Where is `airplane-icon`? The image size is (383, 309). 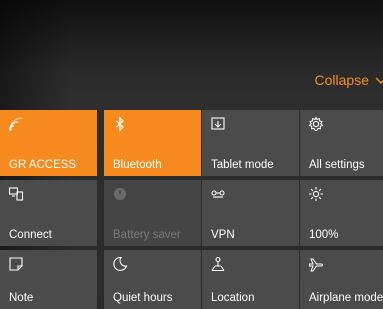 airplane-icon is located at coordinates (316, 264).